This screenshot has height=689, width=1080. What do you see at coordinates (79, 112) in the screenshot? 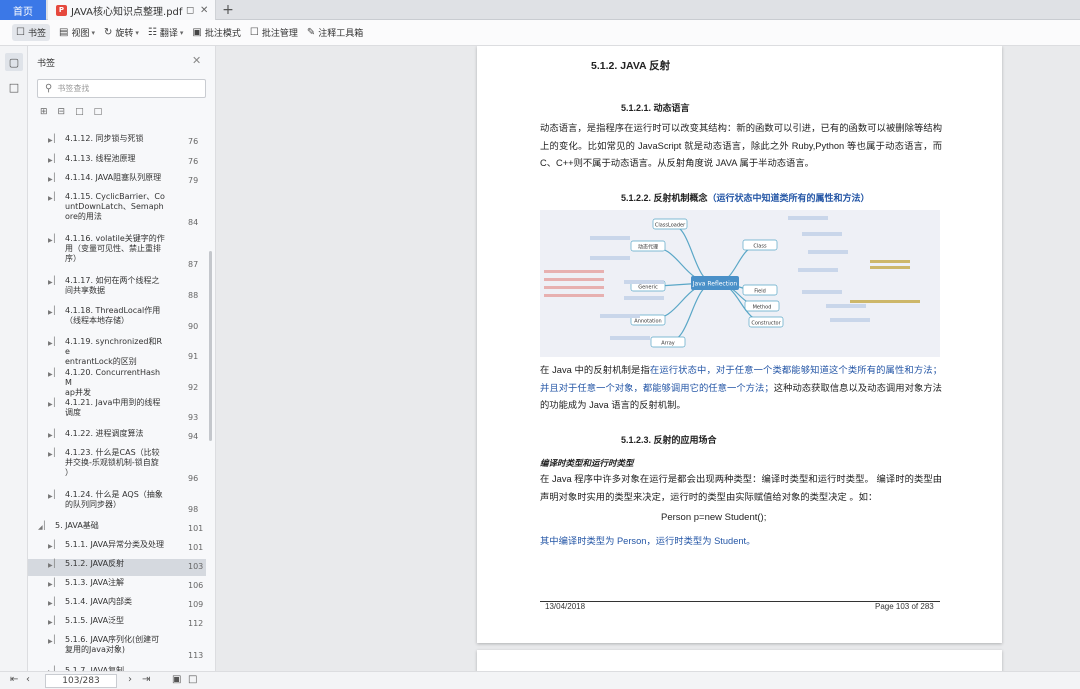
I see `add-bookmark-icon: □` at bounding box center [79, 112].